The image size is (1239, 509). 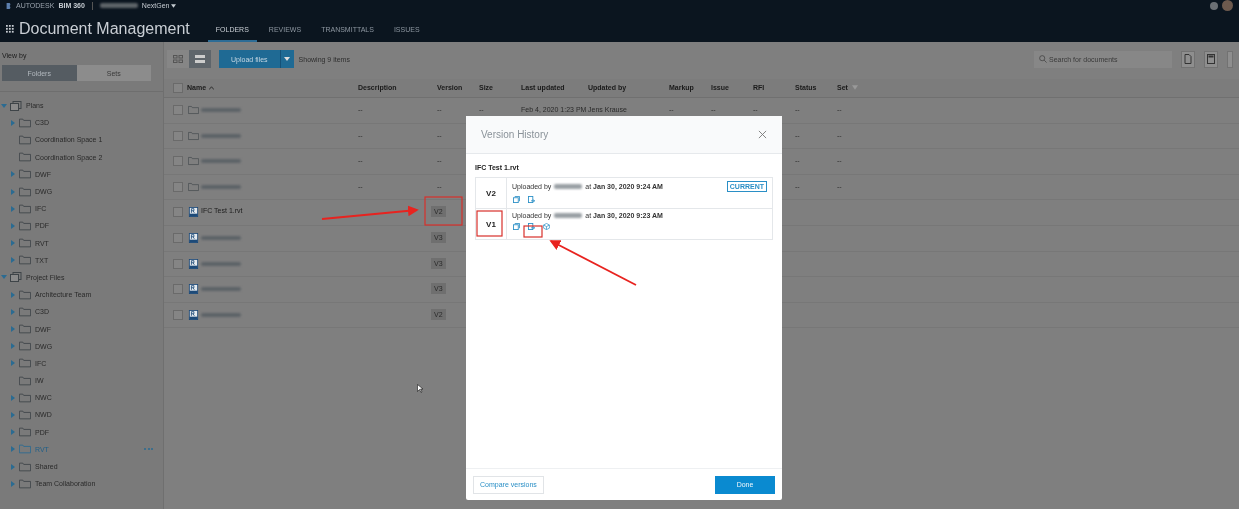 I want to click on toolbar-button, so click(x=1230, y=59).